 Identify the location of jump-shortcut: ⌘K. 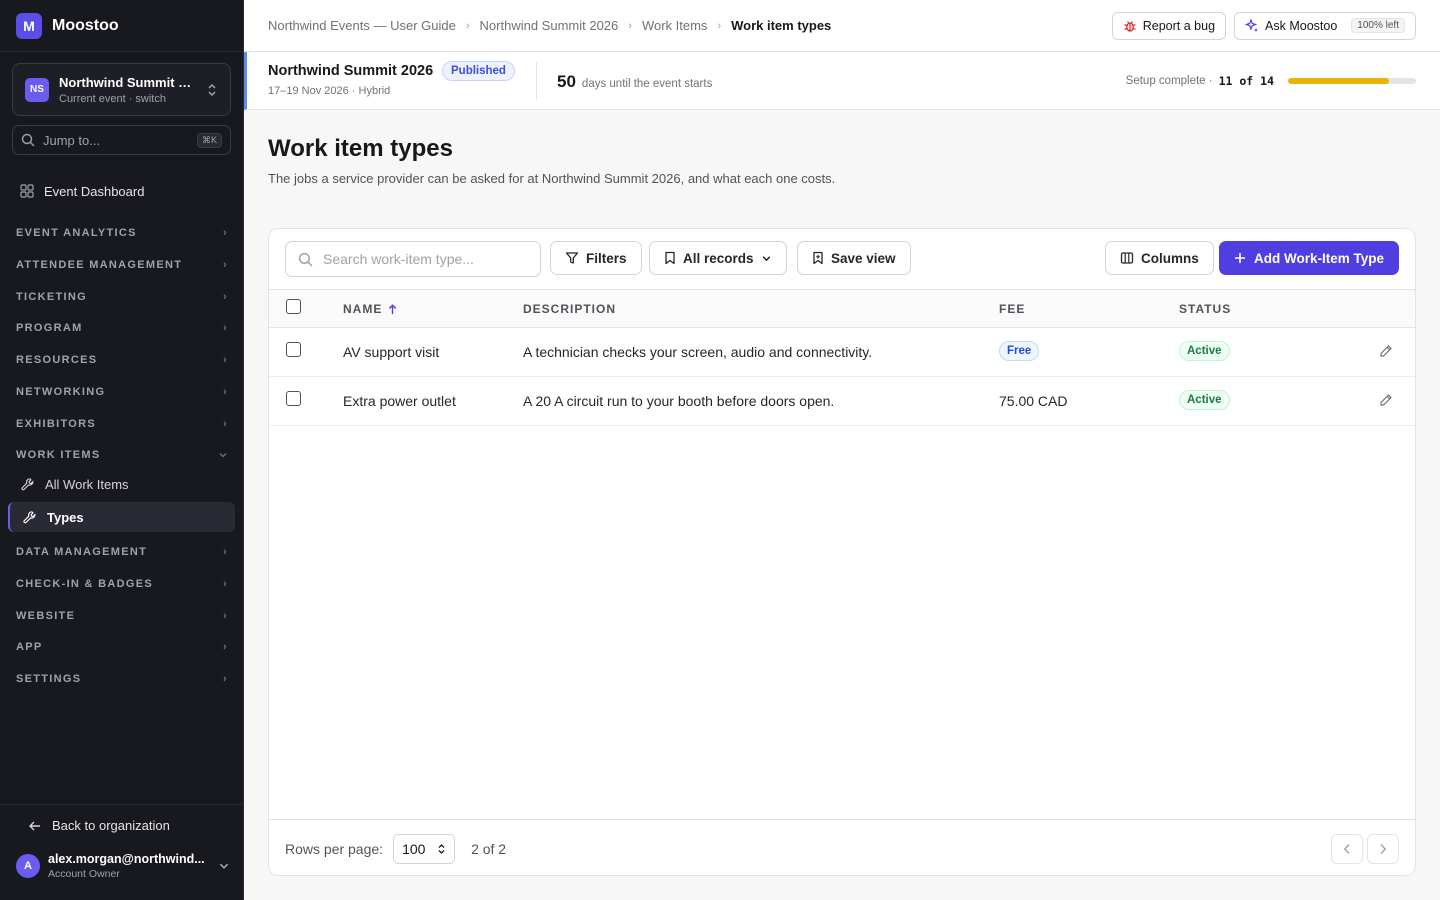
(209, 140).